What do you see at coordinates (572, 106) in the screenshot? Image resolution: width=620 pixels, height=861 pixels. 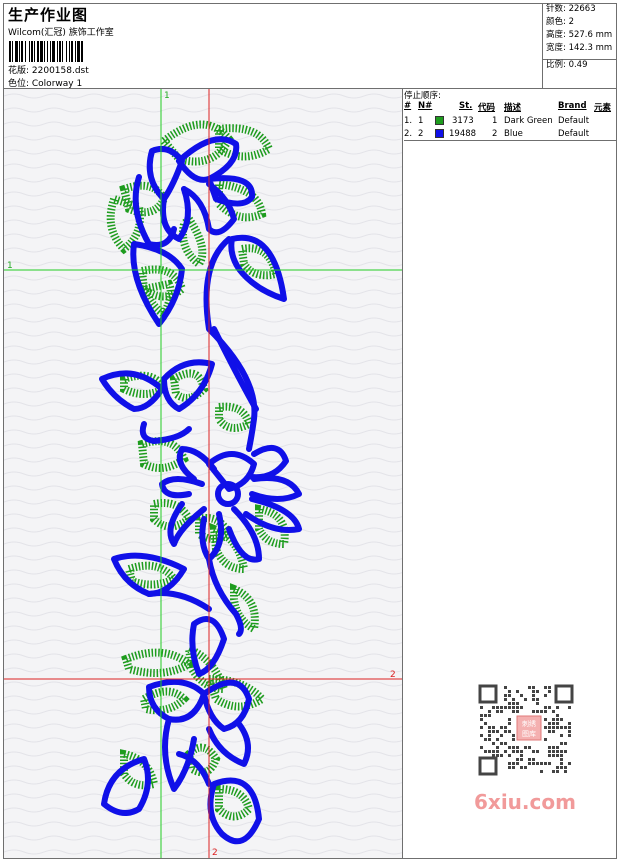 I see `col-header-brand: Brand` at bounding box center [572, 106].